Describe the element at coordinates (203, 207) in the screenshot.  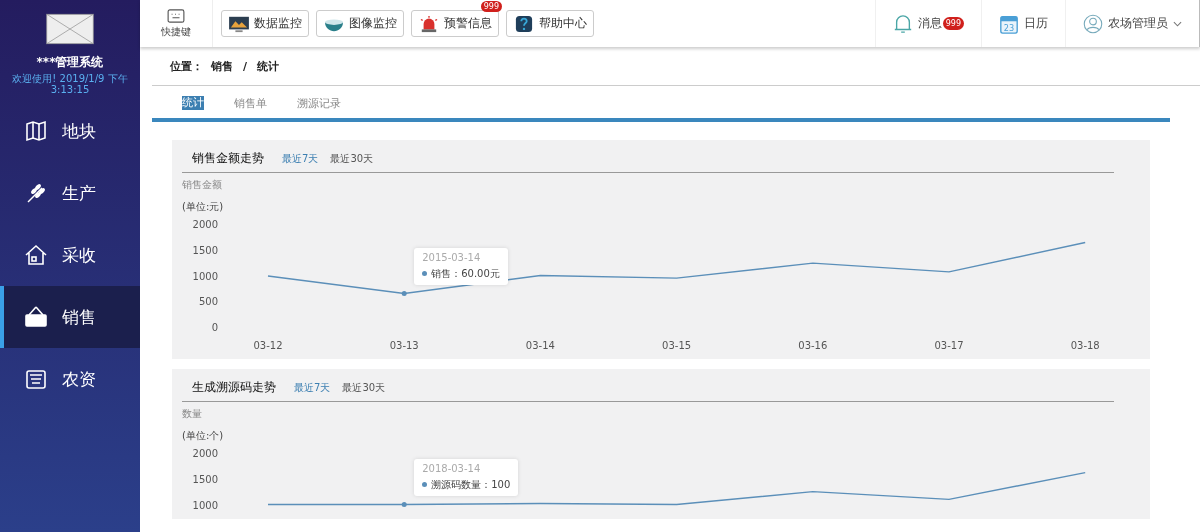
I see `unit-label: (单位:元)` at that location.